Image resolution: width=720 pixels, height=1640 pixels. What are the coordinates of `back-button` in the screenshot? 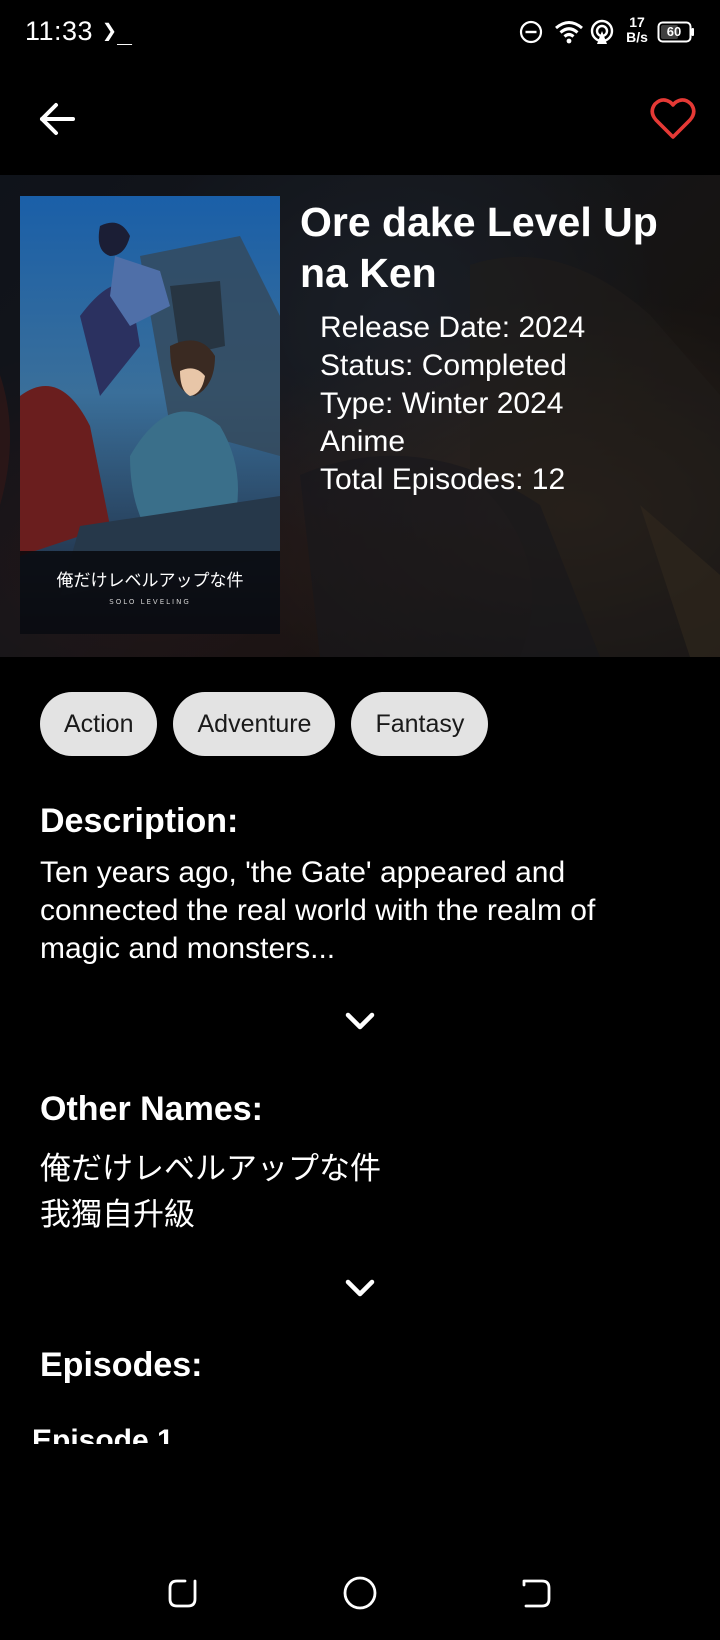 It's located at (57, 119).